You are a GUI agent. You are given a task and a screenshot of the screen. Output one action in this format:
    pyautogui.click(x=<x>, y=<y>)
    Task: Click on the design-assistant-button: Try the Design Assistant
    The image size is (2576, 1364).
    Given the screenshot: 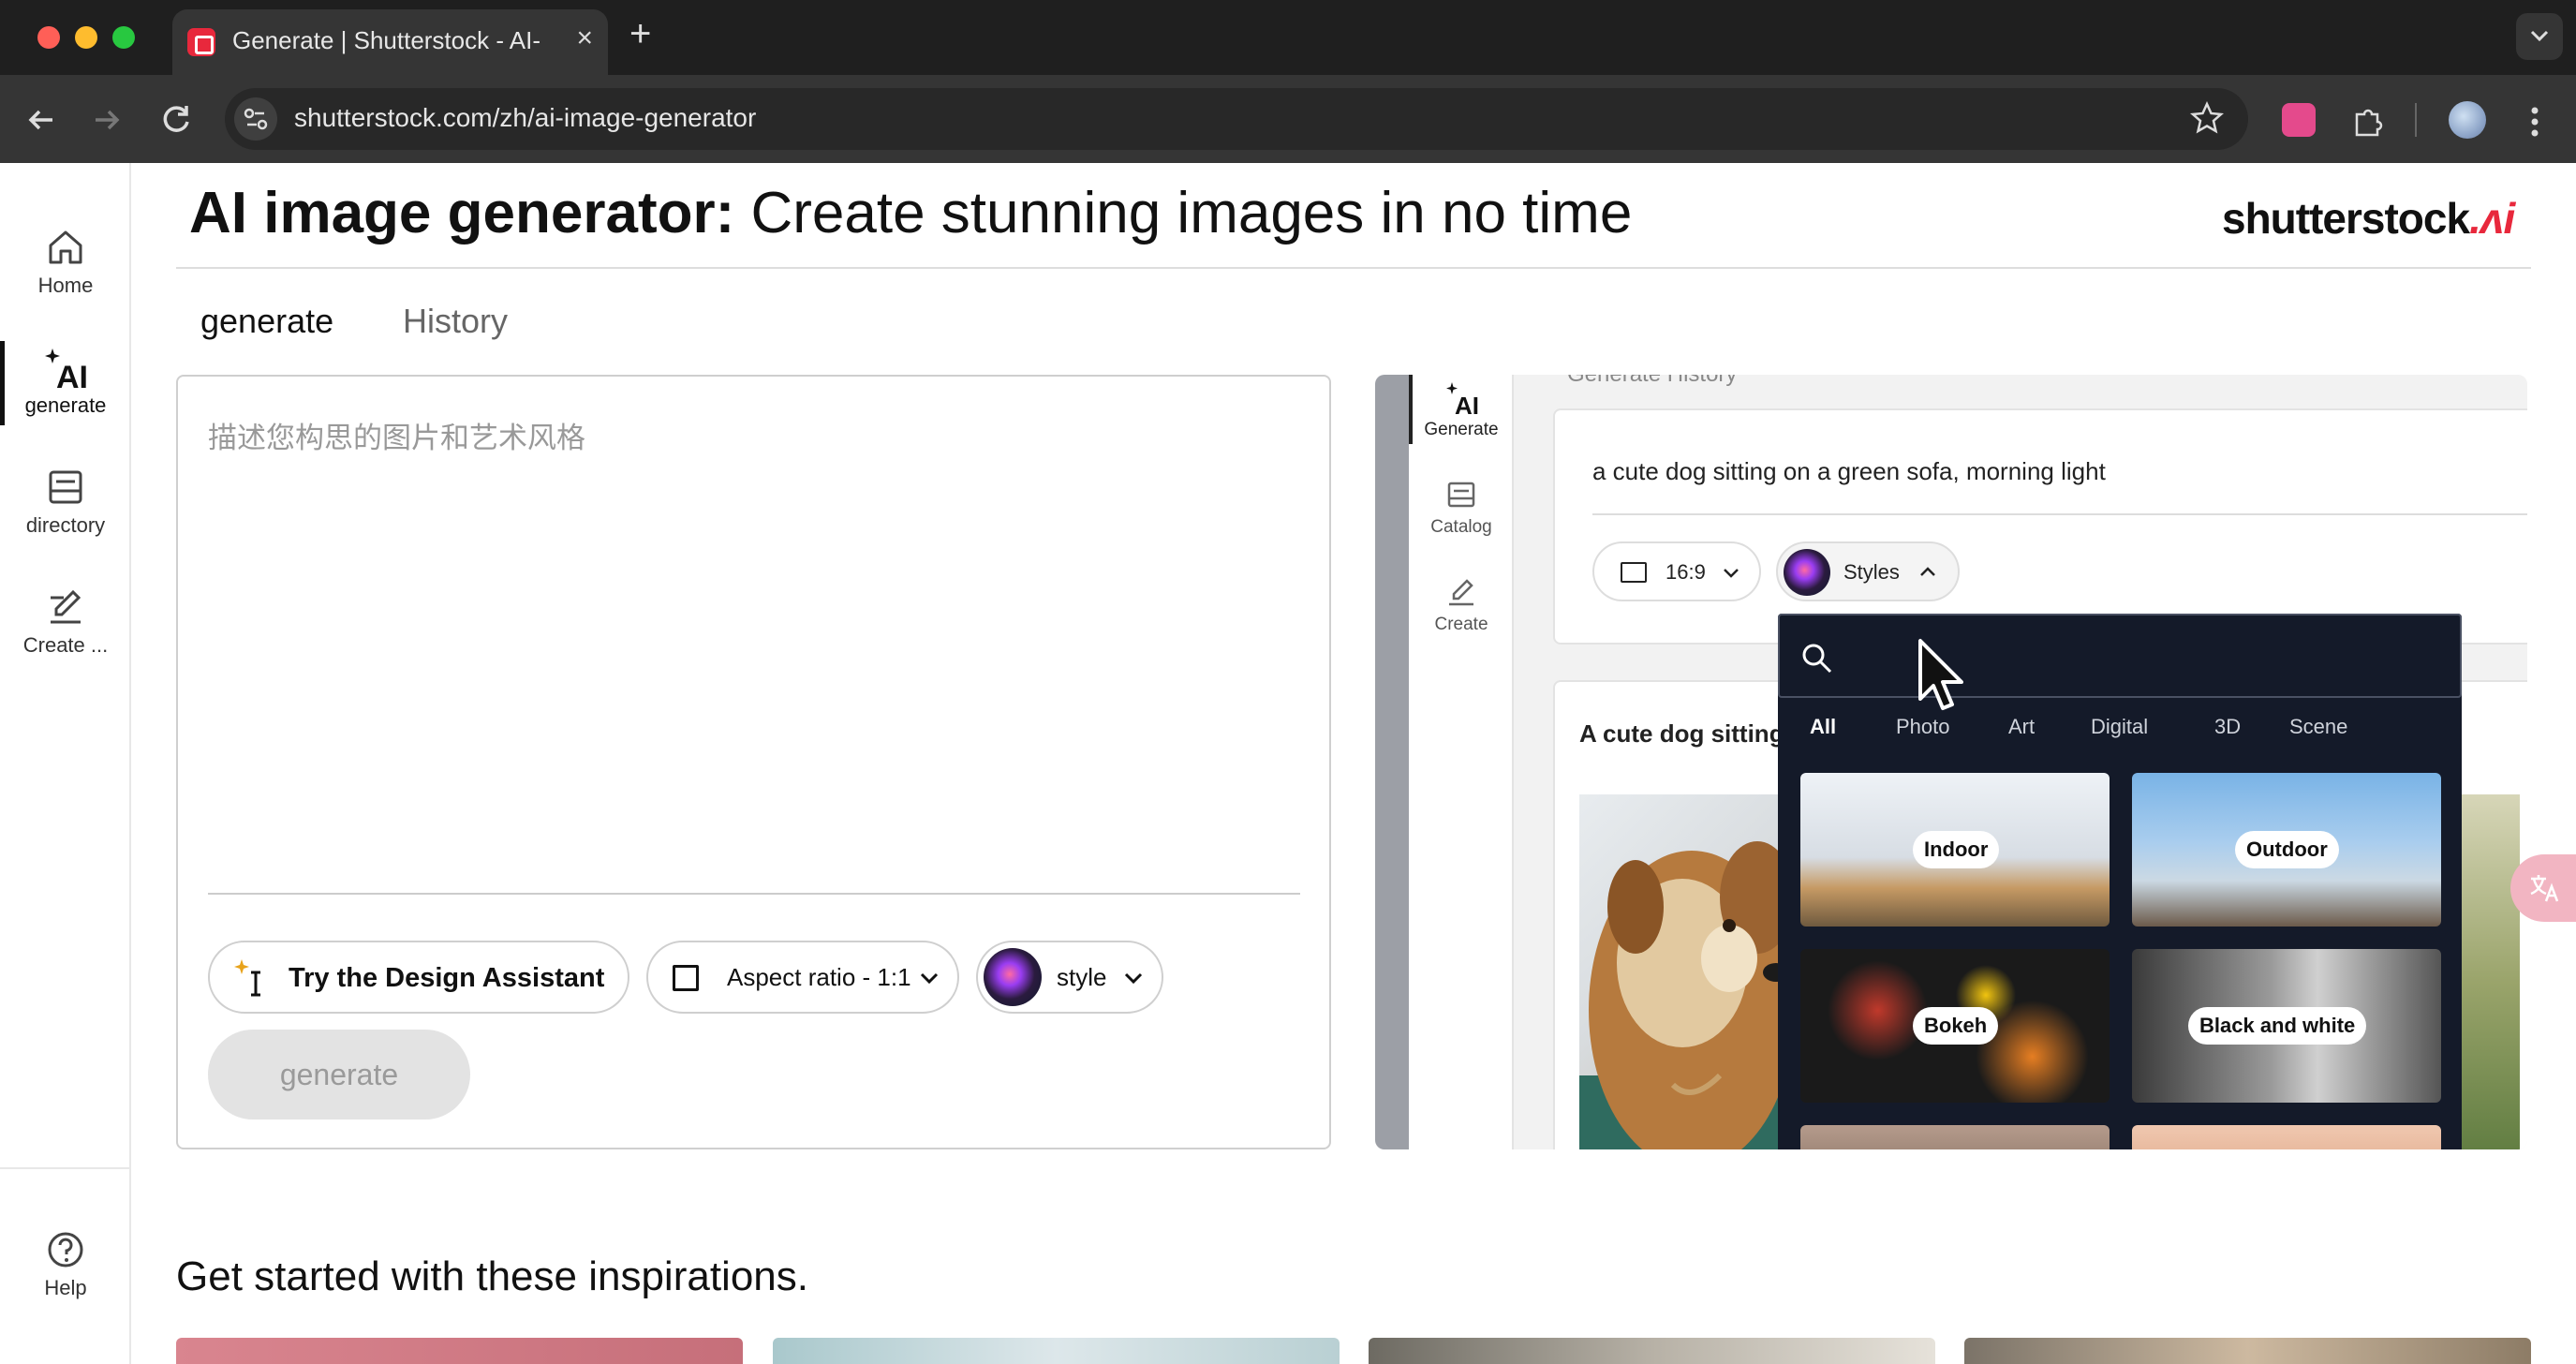 What is the action you would take?
    pyautogui.click(x=419, y=977)
    